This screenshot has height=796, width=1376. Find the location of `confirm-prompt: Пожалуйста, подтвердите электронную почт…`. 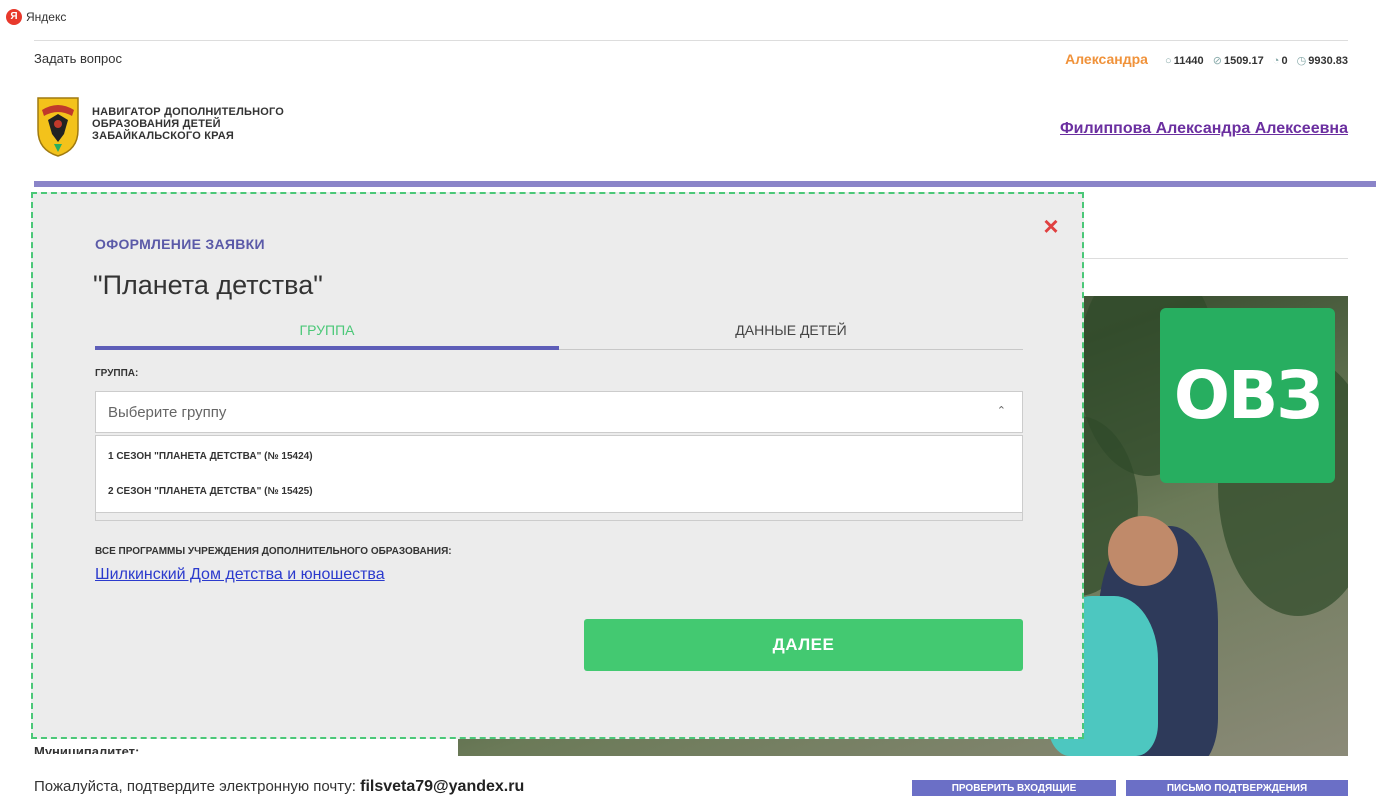

confirm-prompt: Пожалуйста, подтвердите электронную почт… is located at coordinates (197, 786).